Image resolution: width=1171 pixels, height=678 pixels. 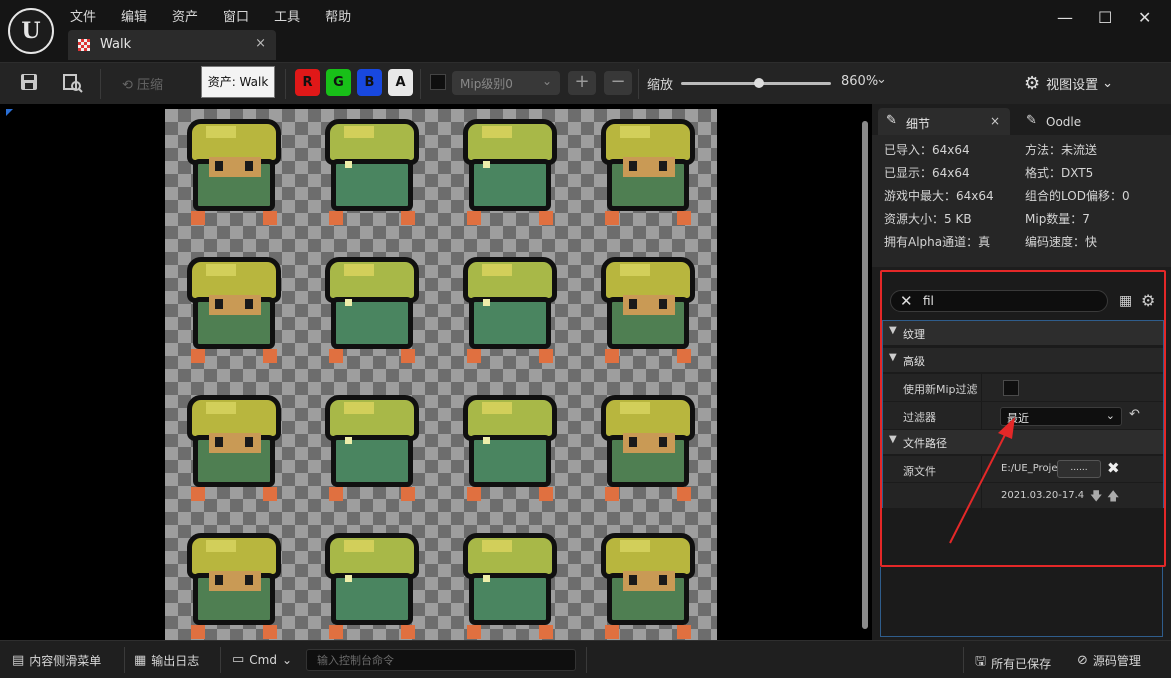 What do you see at coordinates (29, 84) in the screenshot?
I see `save-icon` at bounding box center [29, 84].